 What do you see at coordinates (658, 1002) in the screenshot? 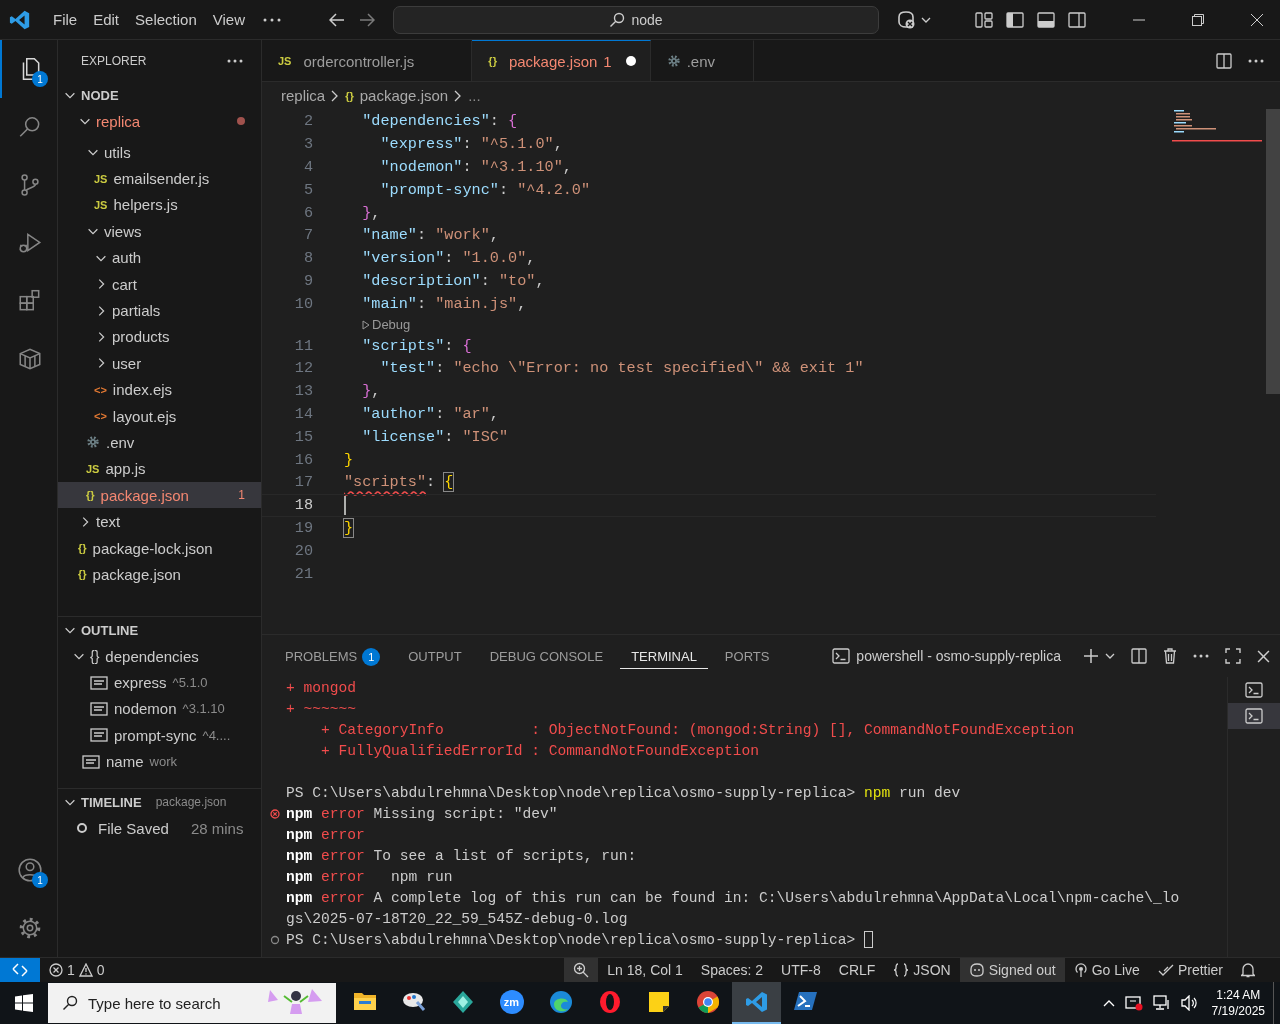
I see `note-icon` at bounding box center [658, 1002].